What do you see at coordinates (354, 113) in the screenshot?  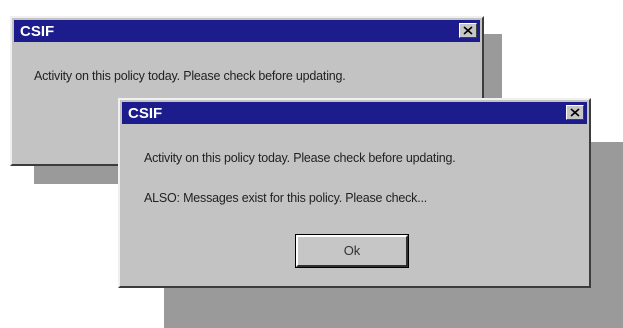 I see `front-dialog-titlebar: CSIF` at bounding box center [354, 113].